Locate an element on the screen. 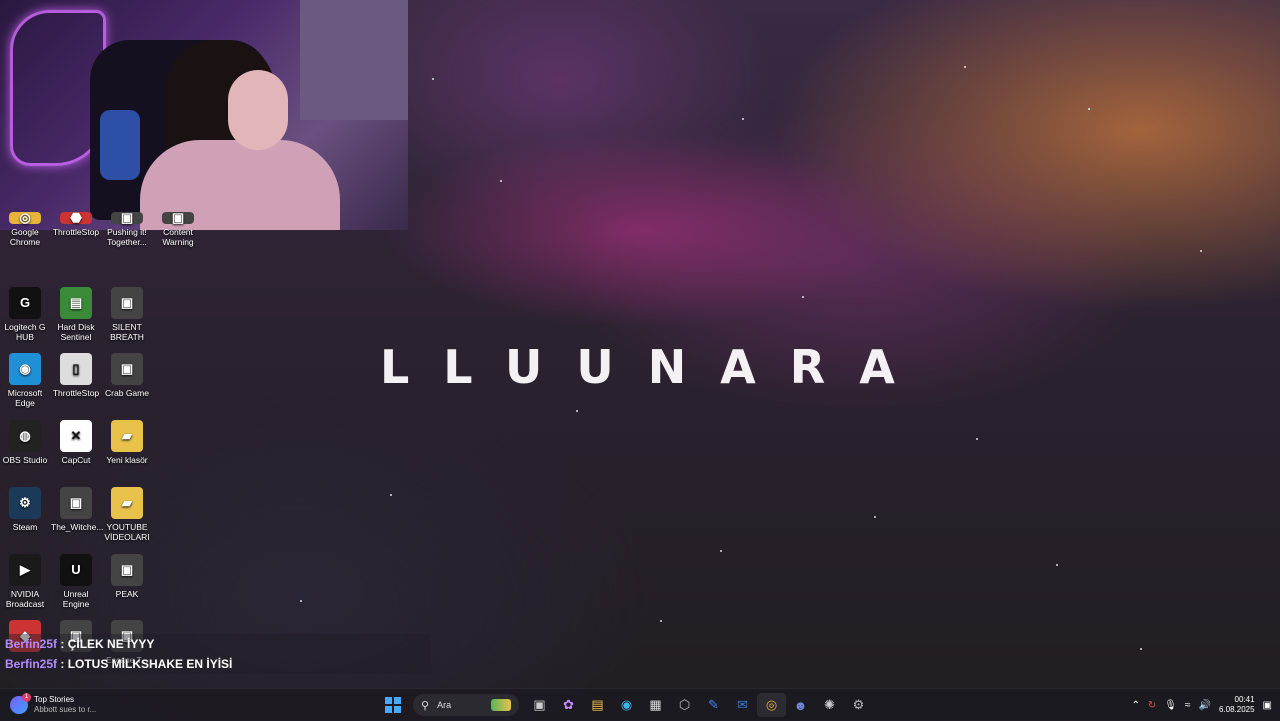  volume-icon: 🔊 is located at coordinates (1205, 705).